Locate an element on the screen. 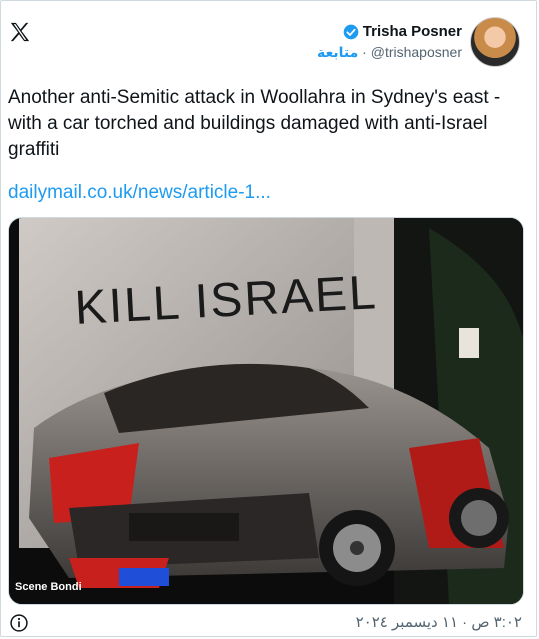 This screenshot has width=539, height=639. avatar is located at coordinates (495, 42).